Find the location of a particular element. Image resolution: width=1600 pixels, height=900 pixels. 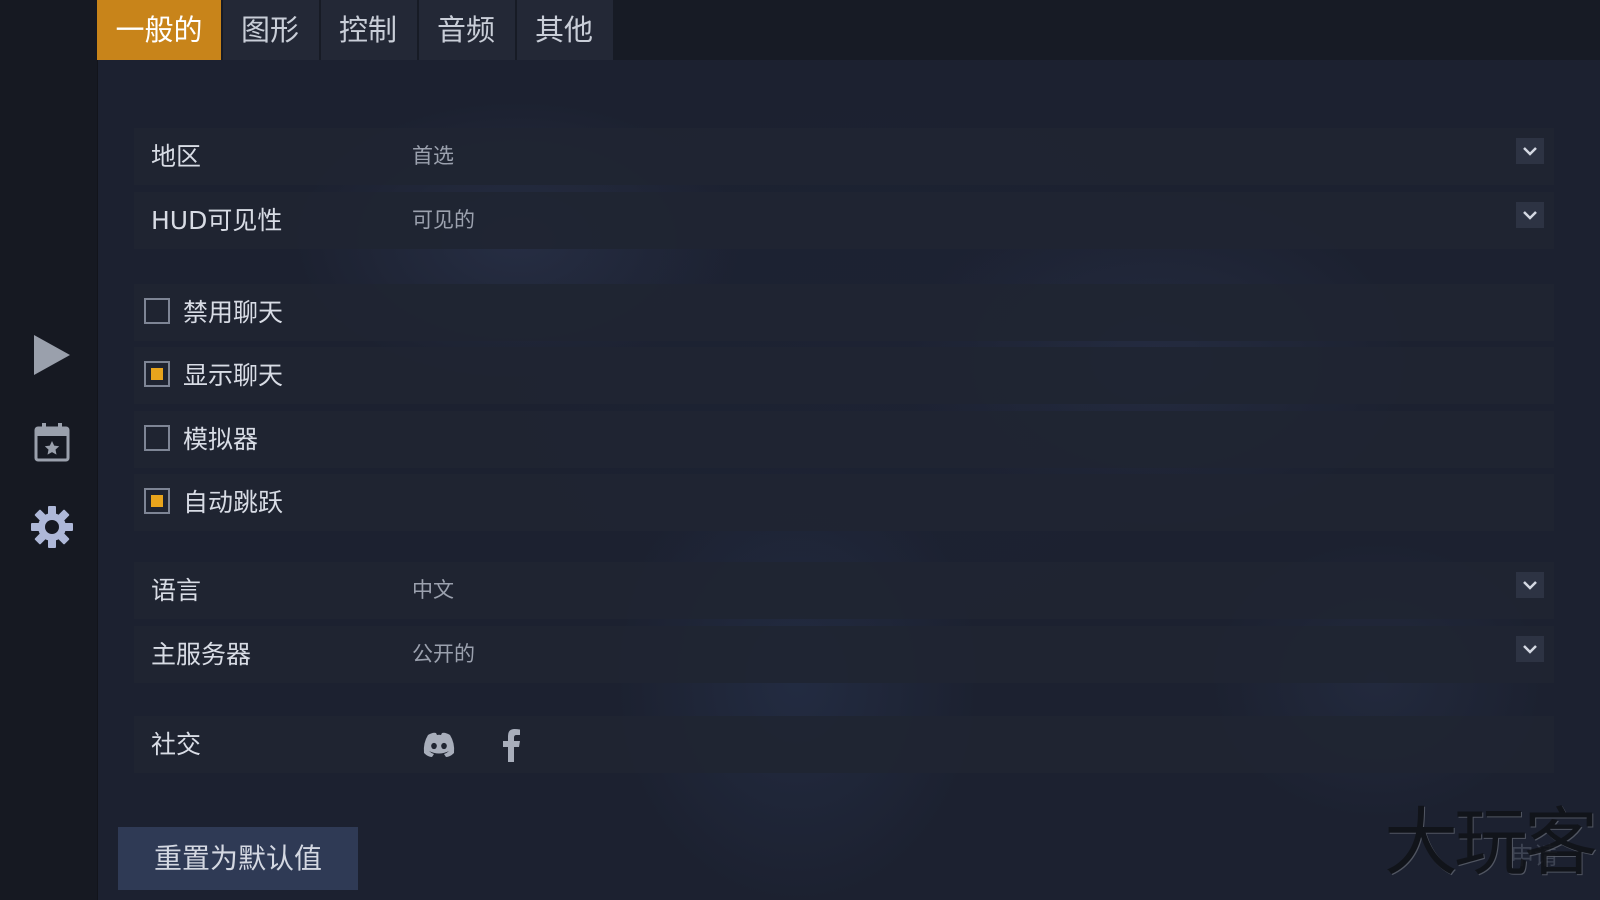

facebook-icon is located at coordinates (511, 745).